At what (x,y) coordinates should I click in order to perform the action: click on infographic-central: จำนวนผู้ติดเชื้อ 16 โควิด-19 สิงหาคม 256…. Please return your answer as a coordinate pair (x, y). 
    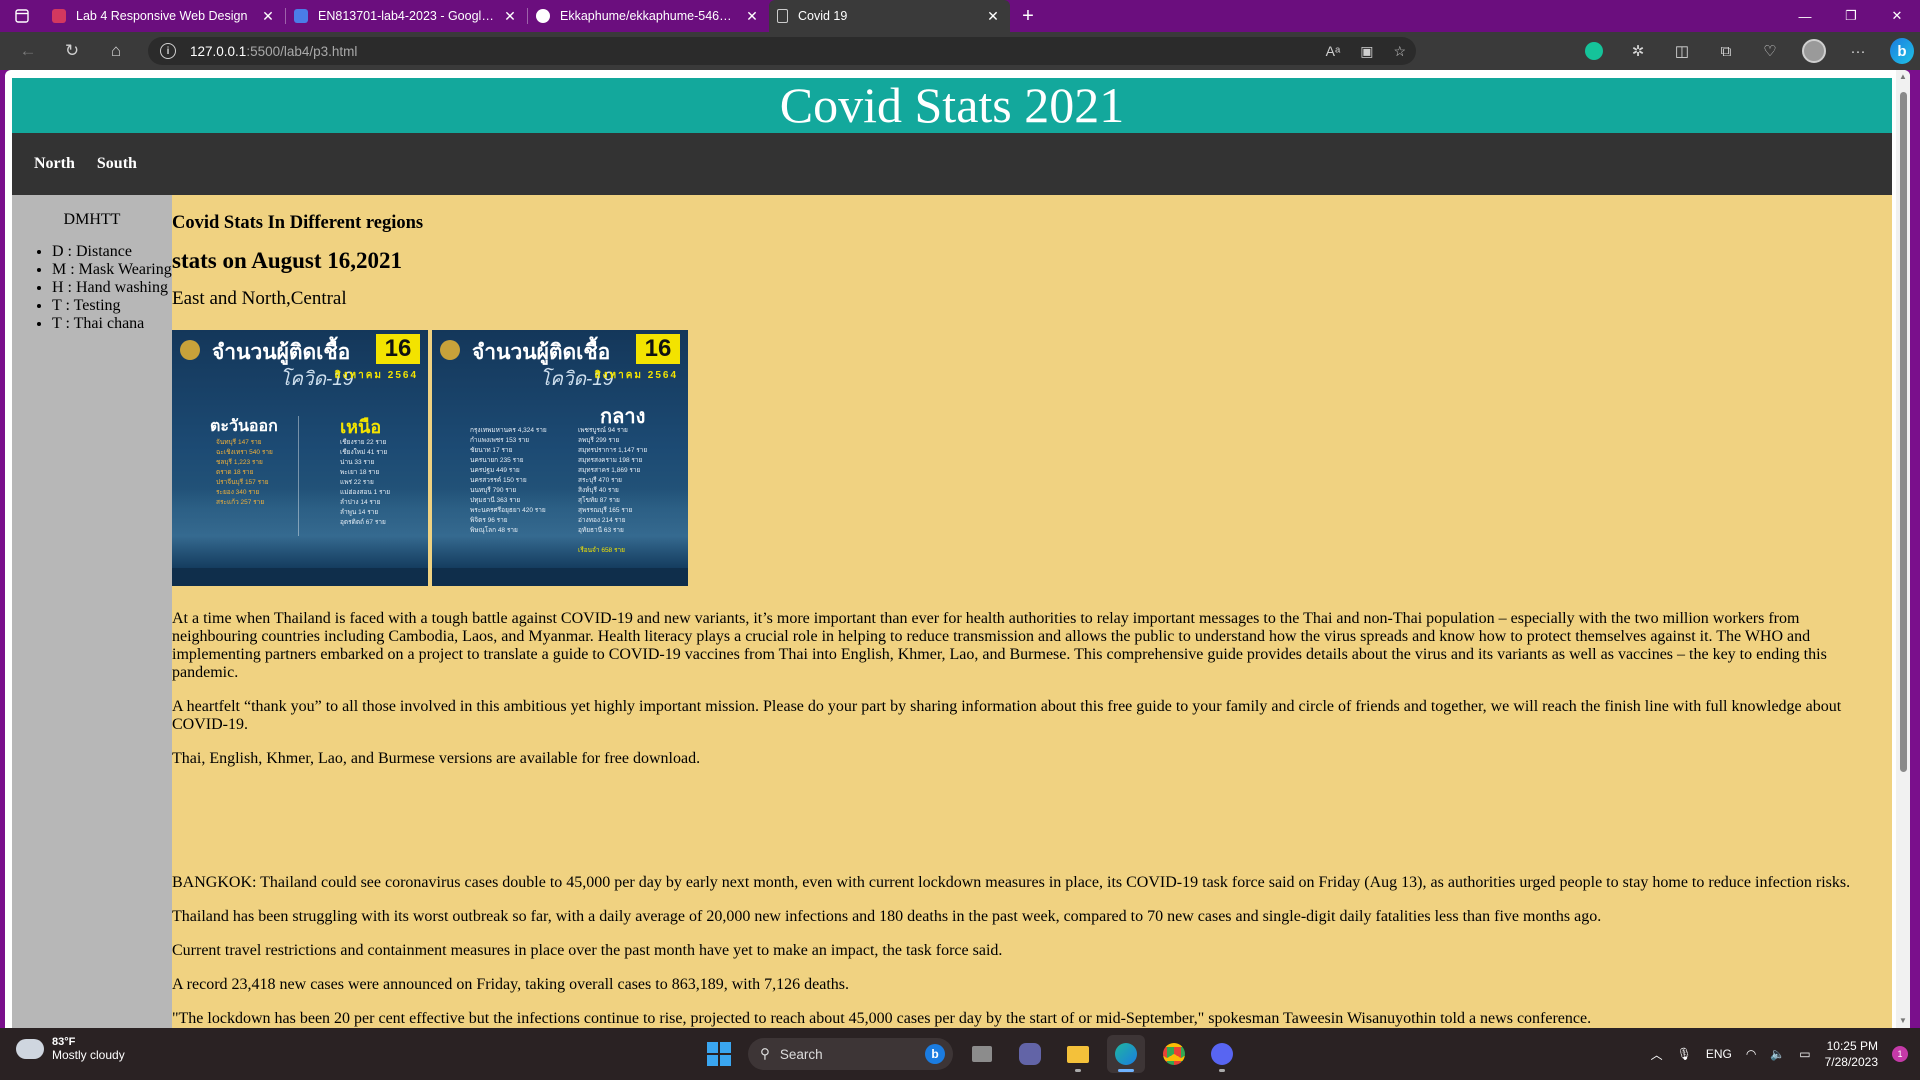
    Looking at the image, I should click on (560, 458).